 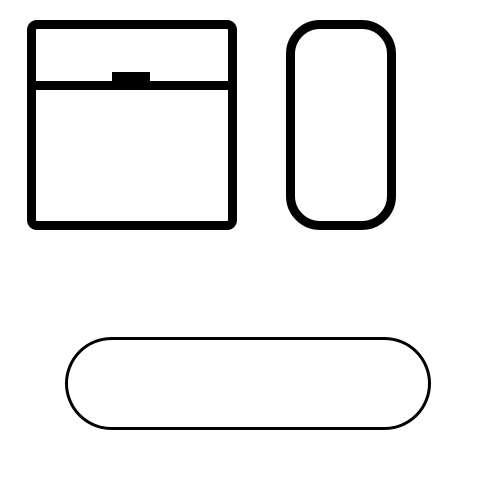 I want to click on wide-capsule-shape, so click(x=248, y=383).